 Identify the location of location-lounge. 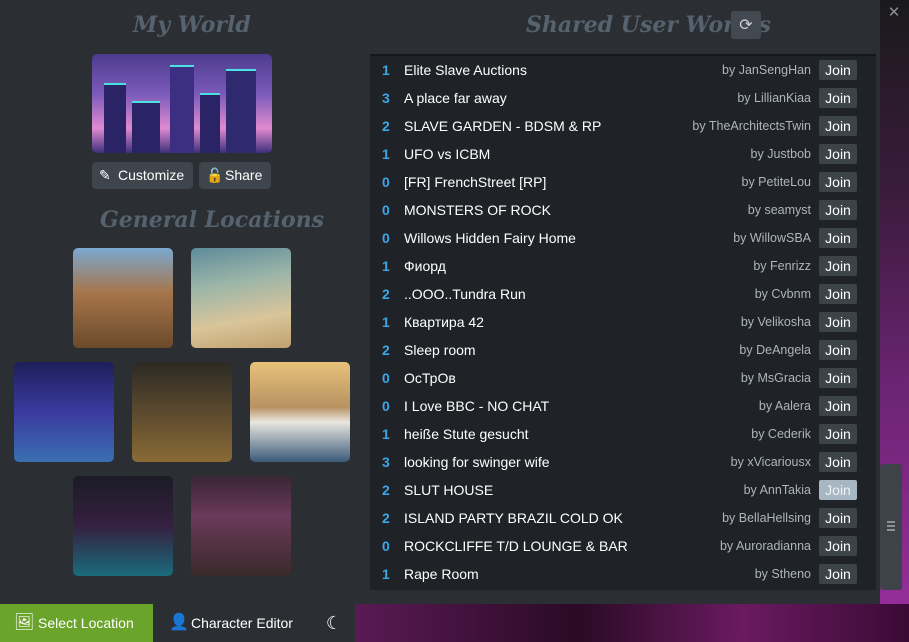
(241, 526).